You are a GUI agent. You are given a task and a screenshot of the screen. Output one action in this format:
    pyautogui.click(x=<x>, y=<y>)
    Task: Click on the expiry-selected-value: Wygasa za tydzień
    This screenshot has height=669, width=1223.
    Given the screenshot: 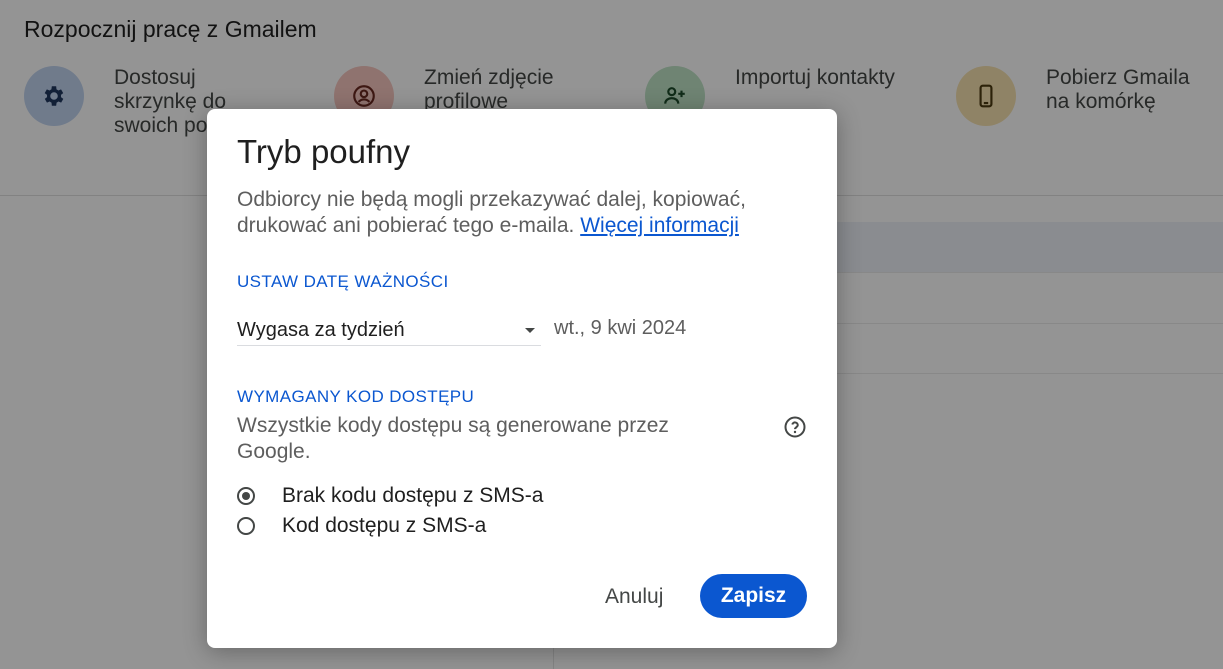 What is the action you would take?
    pyautogui.click(x=321, y=329)
    